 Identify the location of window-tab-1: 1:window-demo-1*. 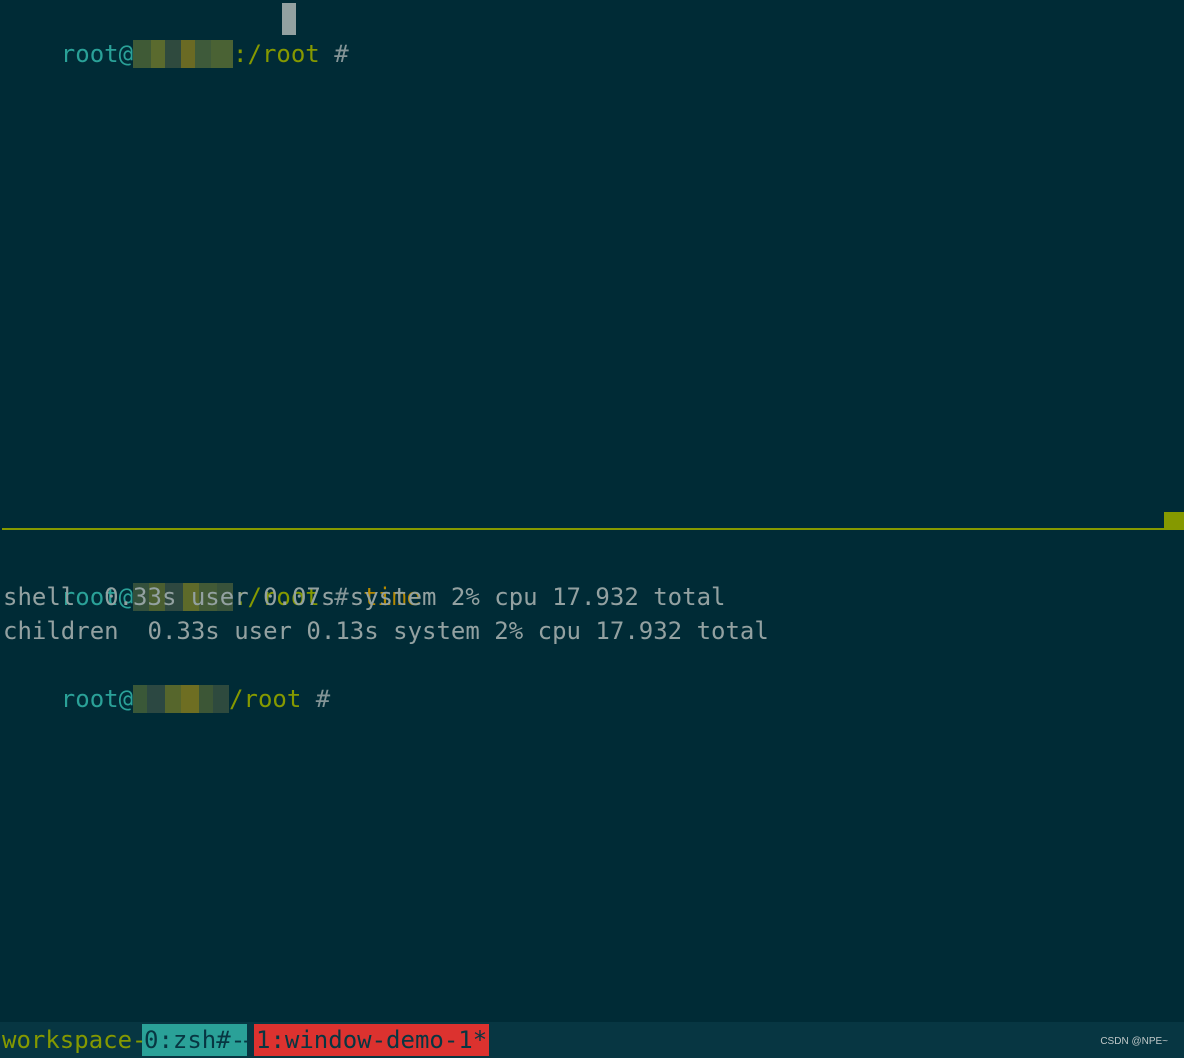
(372, 1040).